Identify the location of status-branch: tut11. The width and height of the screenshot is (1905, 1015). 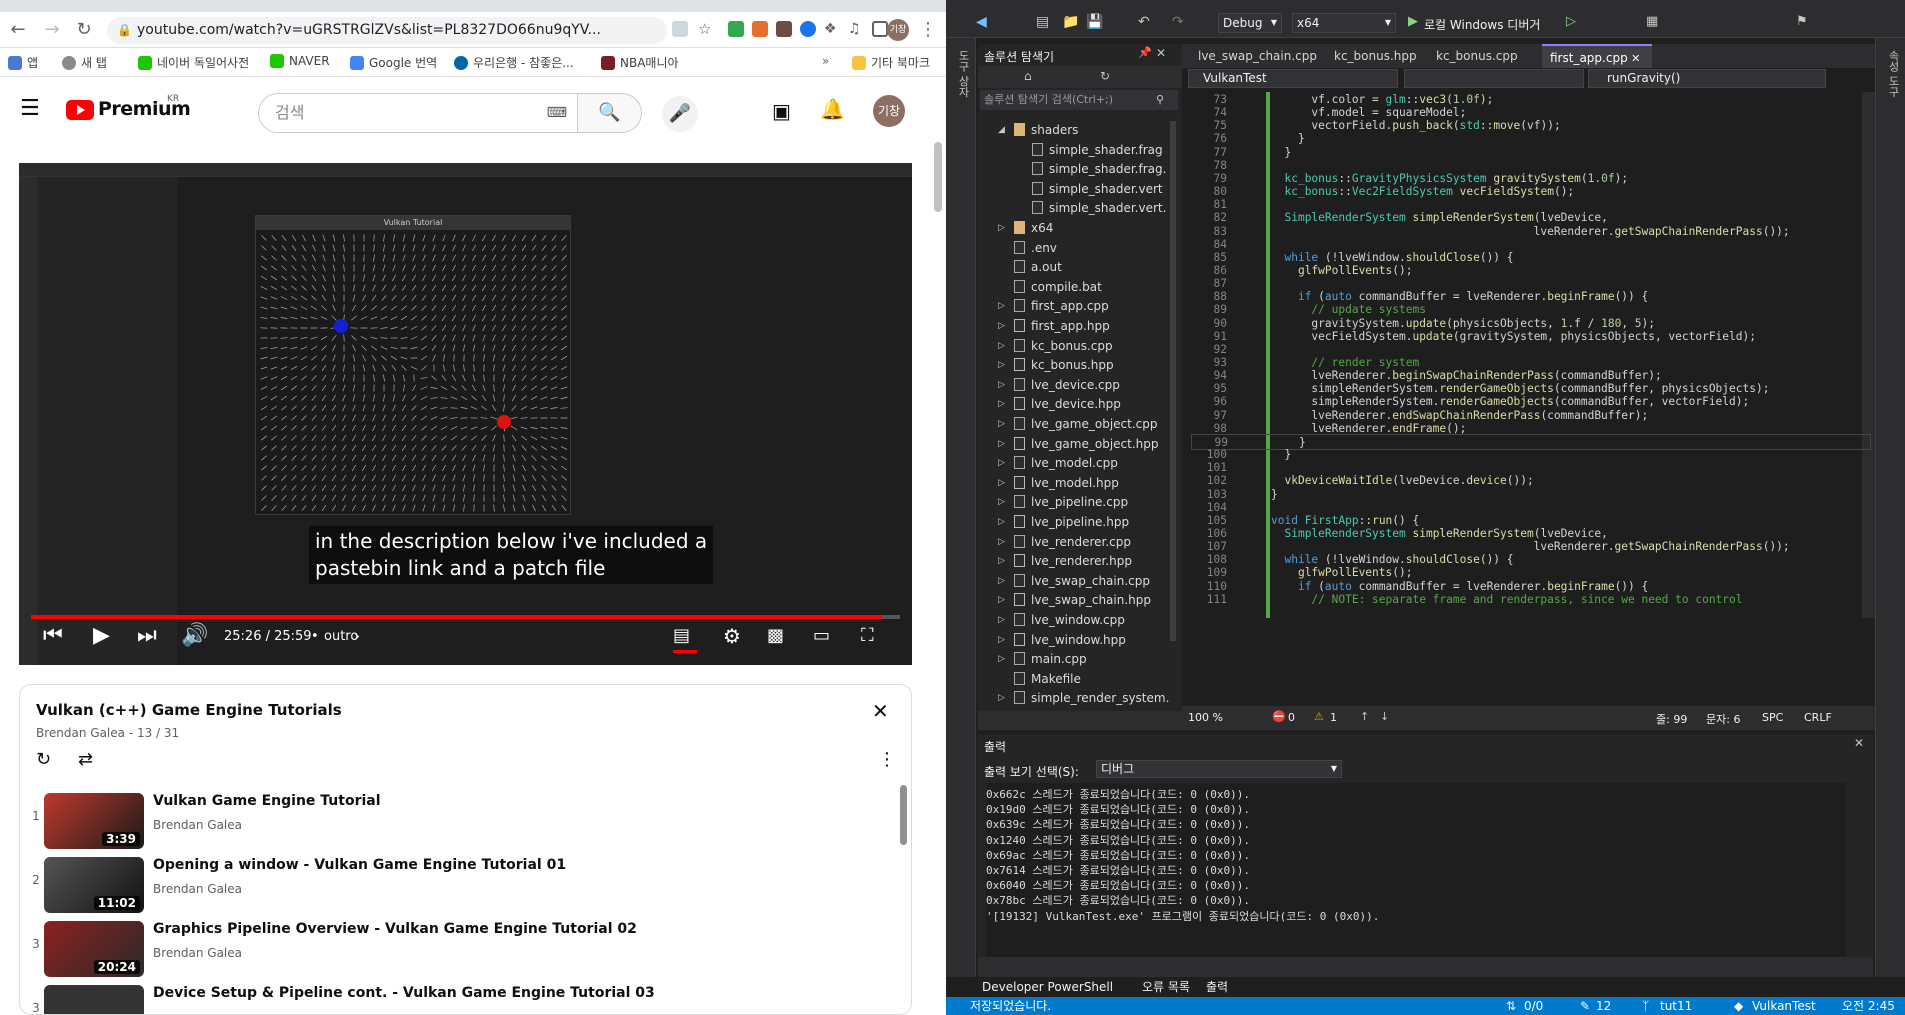
(1676, 1006).